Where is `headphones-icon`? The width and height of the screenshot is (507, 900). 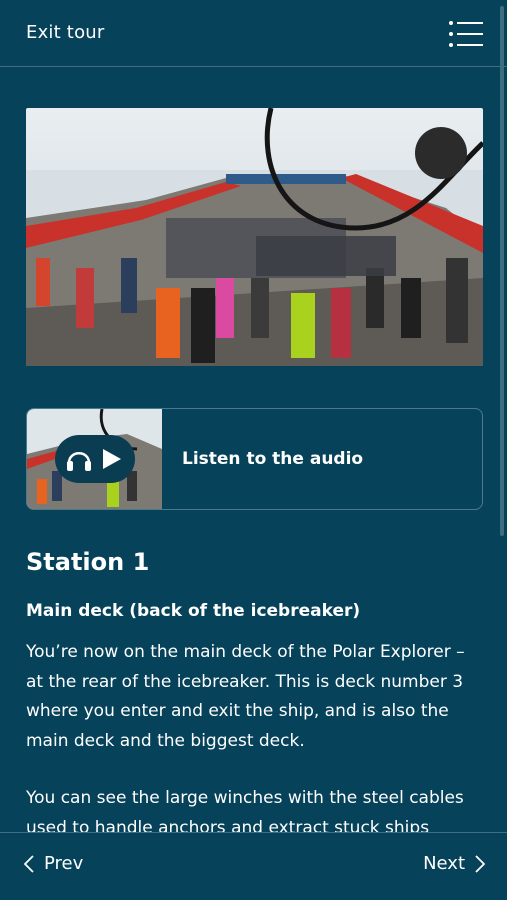
headphones-icon is located at coordinates (79, 461).